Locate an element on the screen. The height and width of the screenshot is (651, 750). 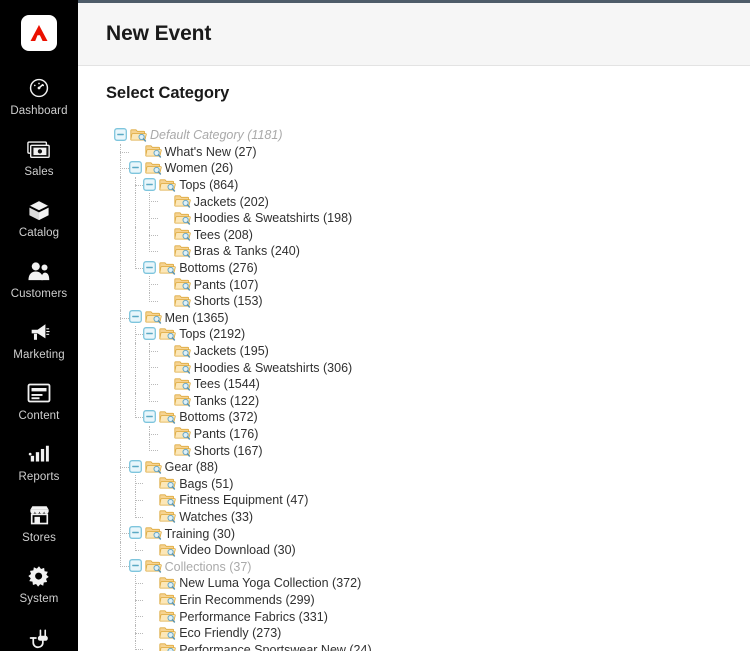
category-tree-node: Pants (107) is located at coordinates (414, 284).